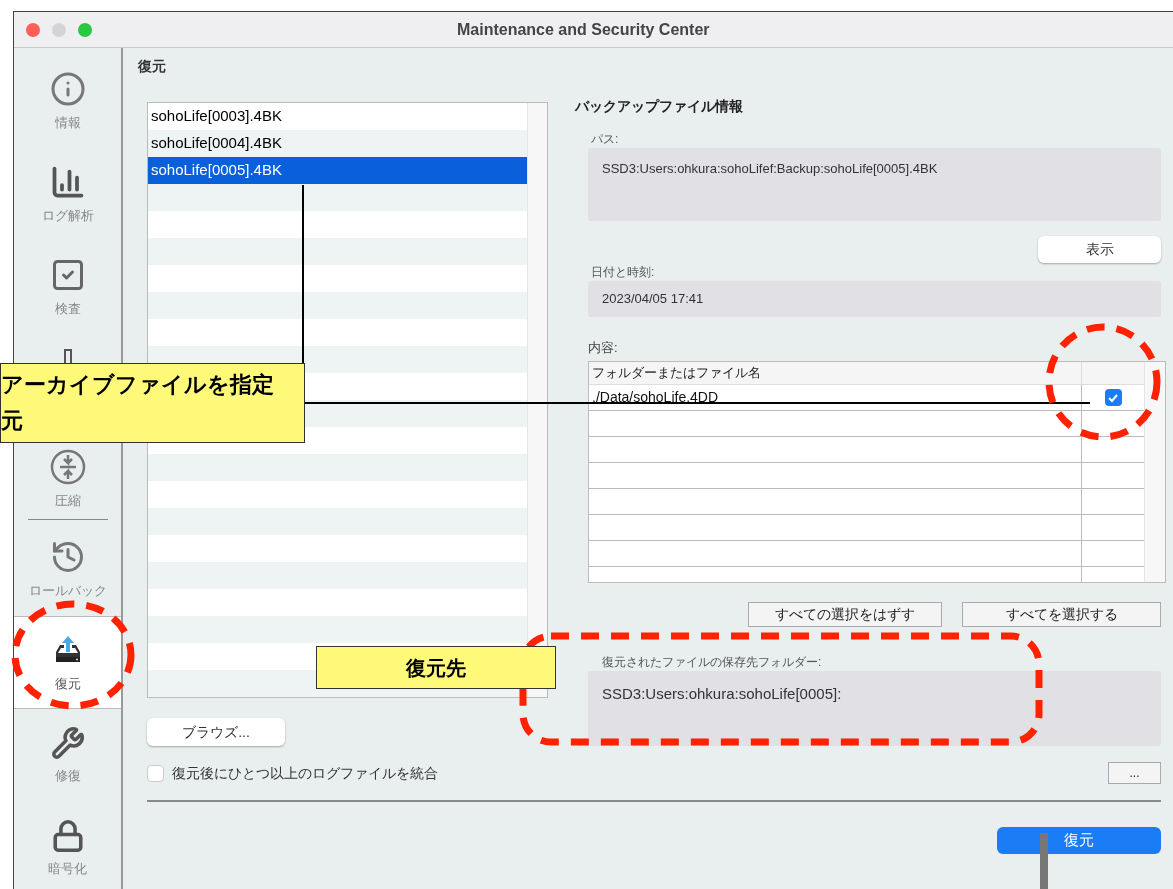 The height and width of the screenshot is (889, 1173). What do you see at coordinates (874, 299) in the screenshot?
I see `date-field: 2023/04/05 17:41` at bounding box center [874, 299].